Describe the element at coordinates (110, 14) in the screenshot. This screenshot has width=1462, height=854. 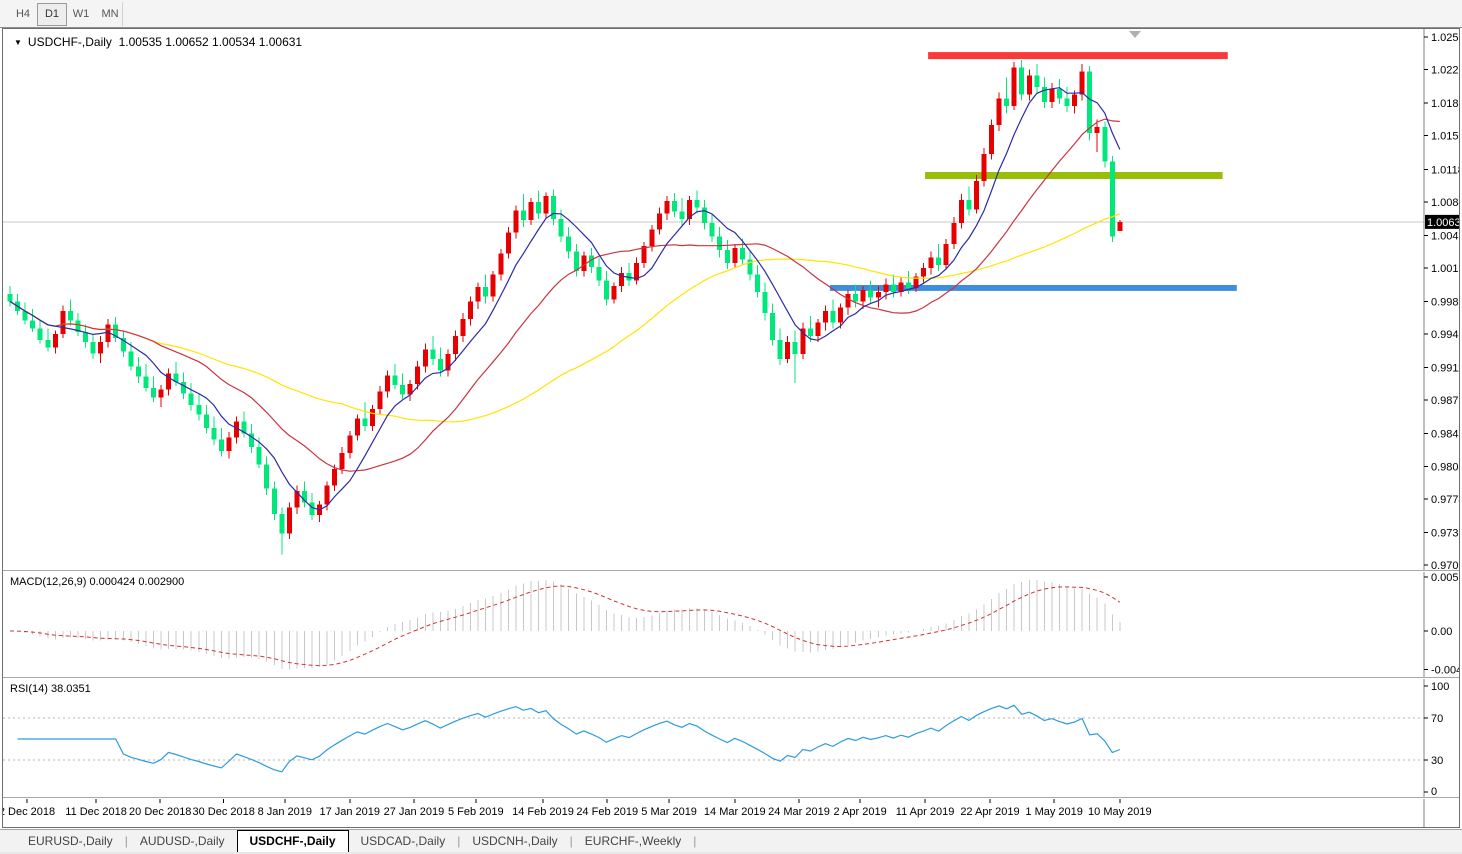
I see `timeframe-button-mn: MN` at that location.